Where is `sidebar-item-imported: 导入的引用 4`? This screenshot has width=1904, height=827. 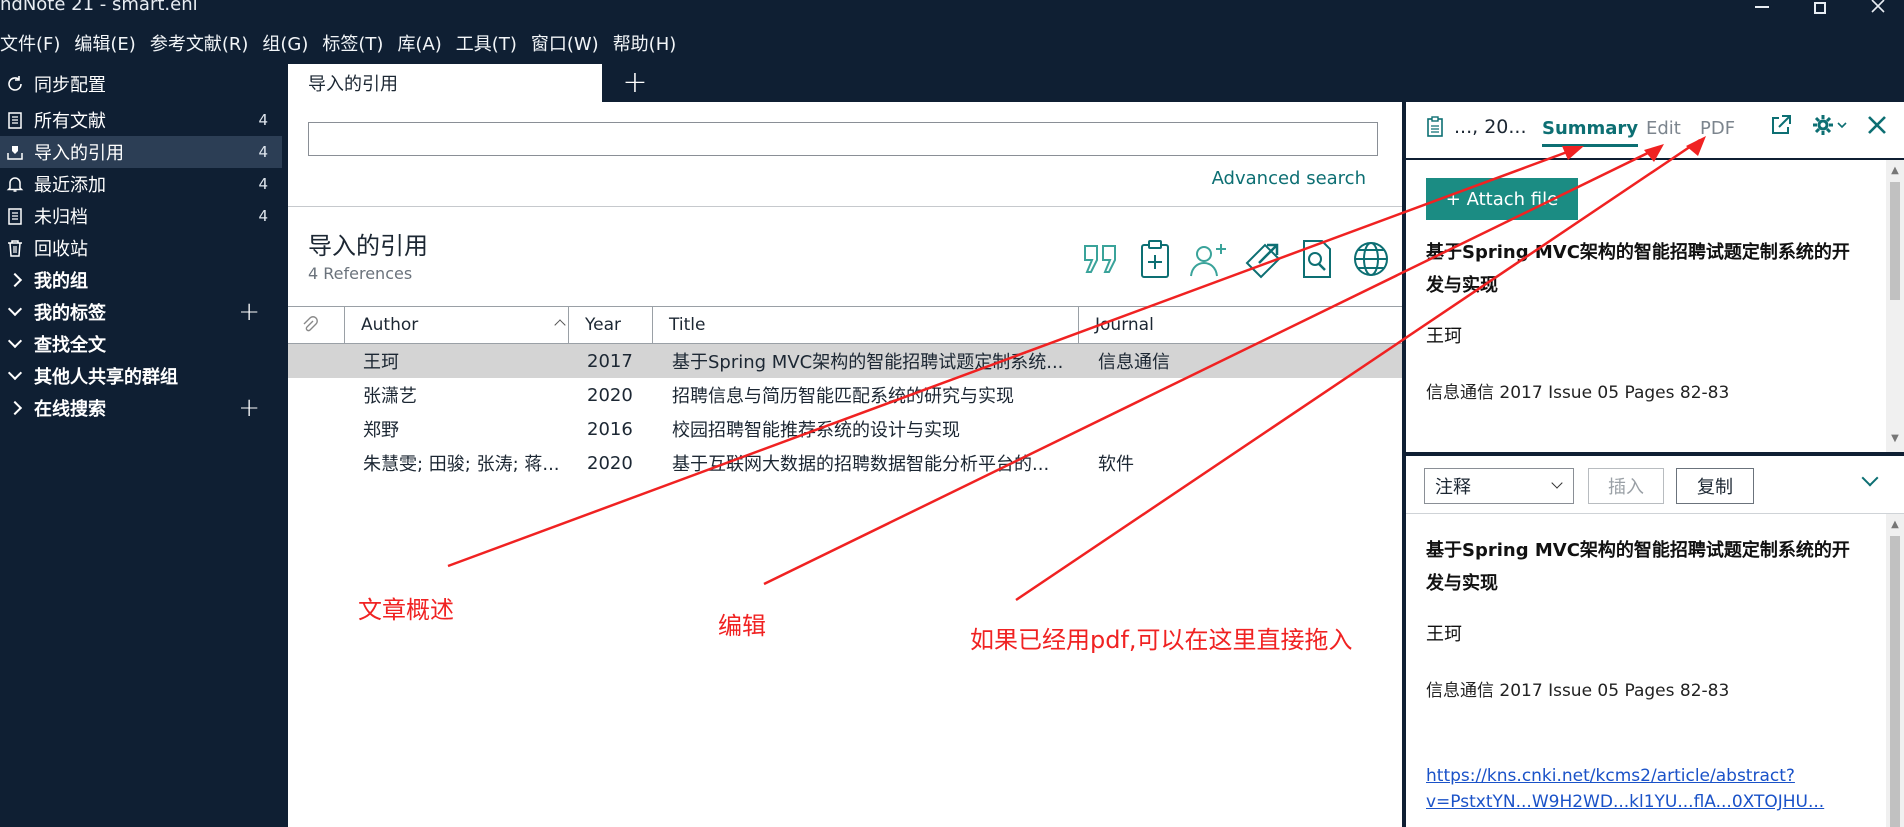
sidebar-item-imported: 导入的引用 4 is located at coordinates (141, 152).